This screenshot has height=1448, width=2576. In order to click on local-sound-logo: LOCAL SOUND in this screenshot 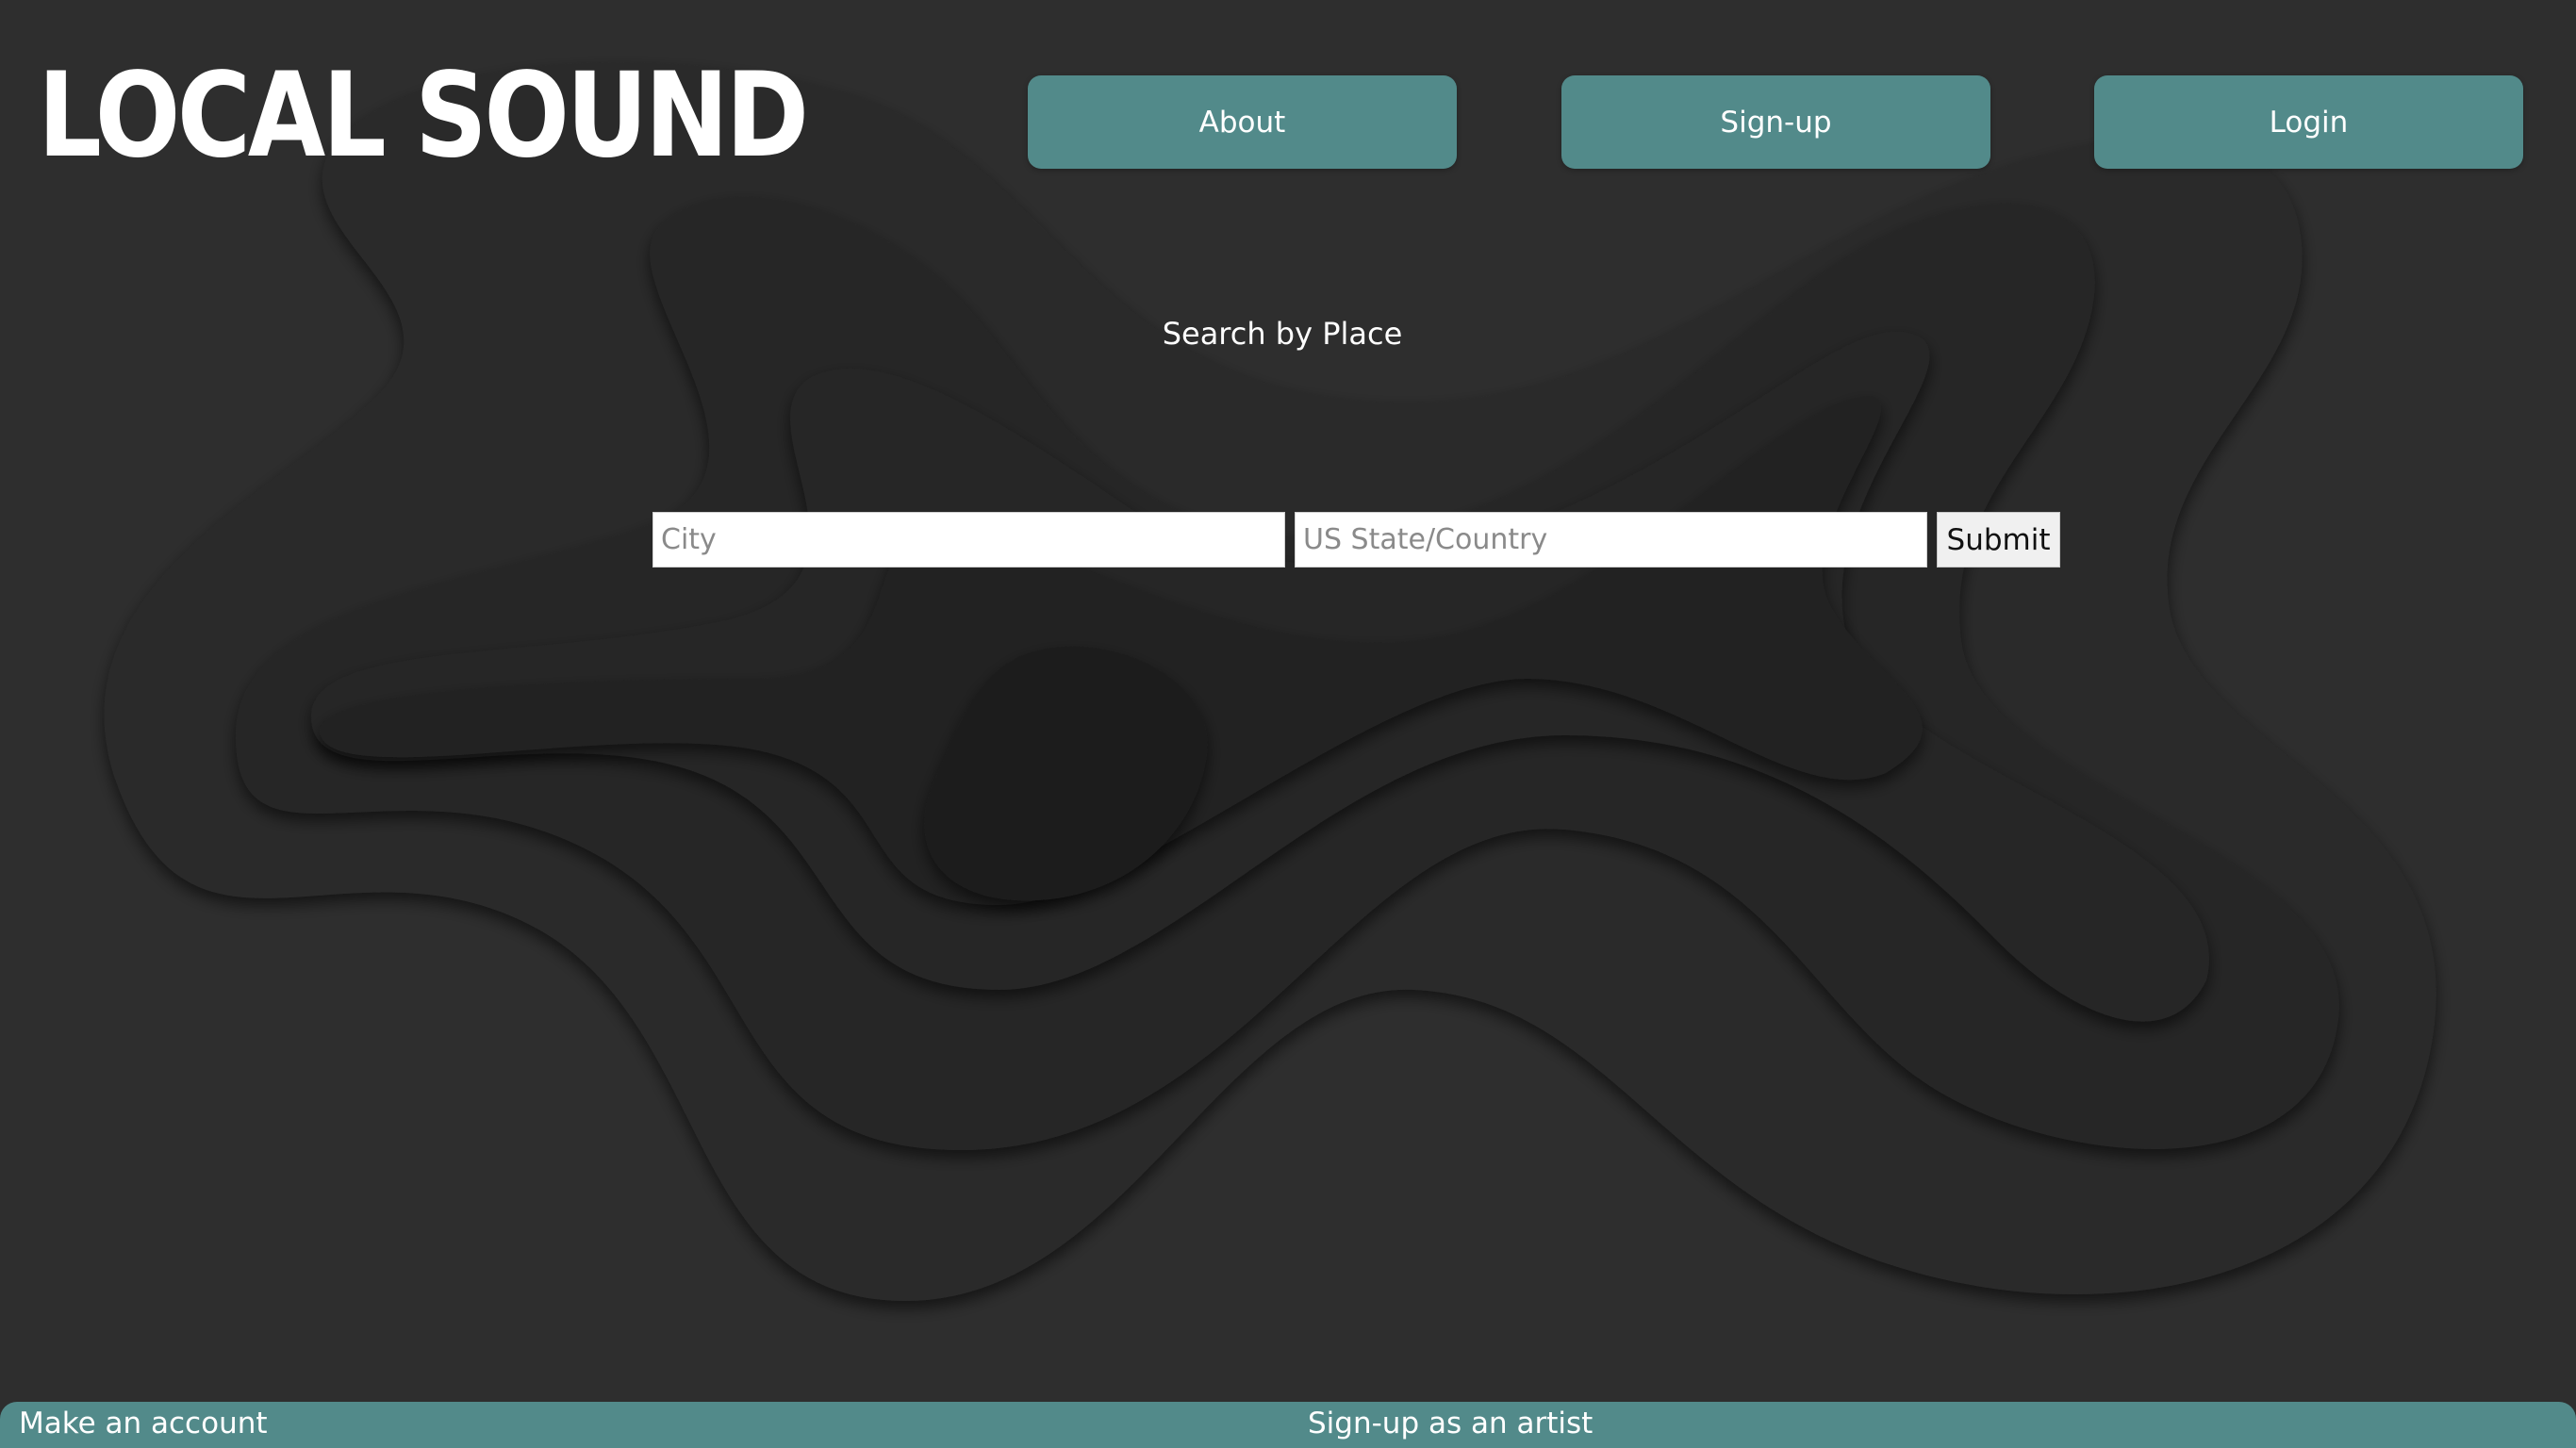, I will do `click(484, 116)`.